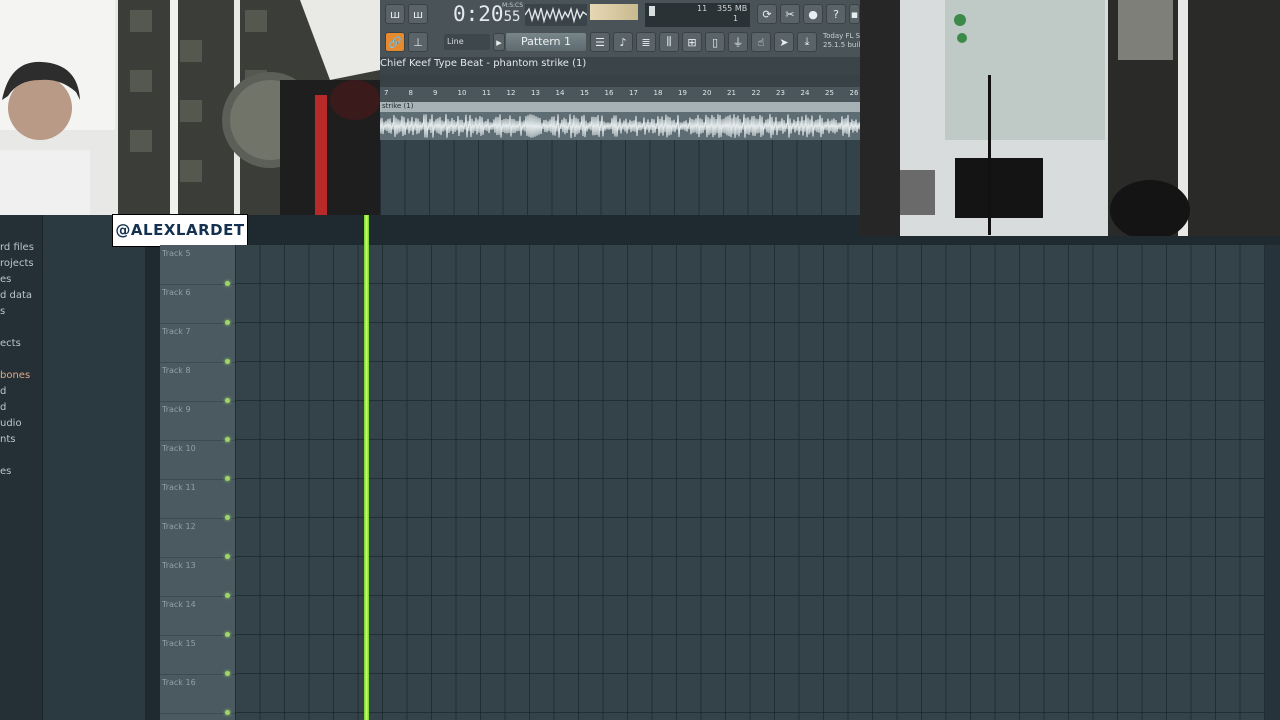 This screenshot has width=1280, height=720. Describe the element at coordinates (366, 467) in the screenshot. I see `playhead-marker` at that location.